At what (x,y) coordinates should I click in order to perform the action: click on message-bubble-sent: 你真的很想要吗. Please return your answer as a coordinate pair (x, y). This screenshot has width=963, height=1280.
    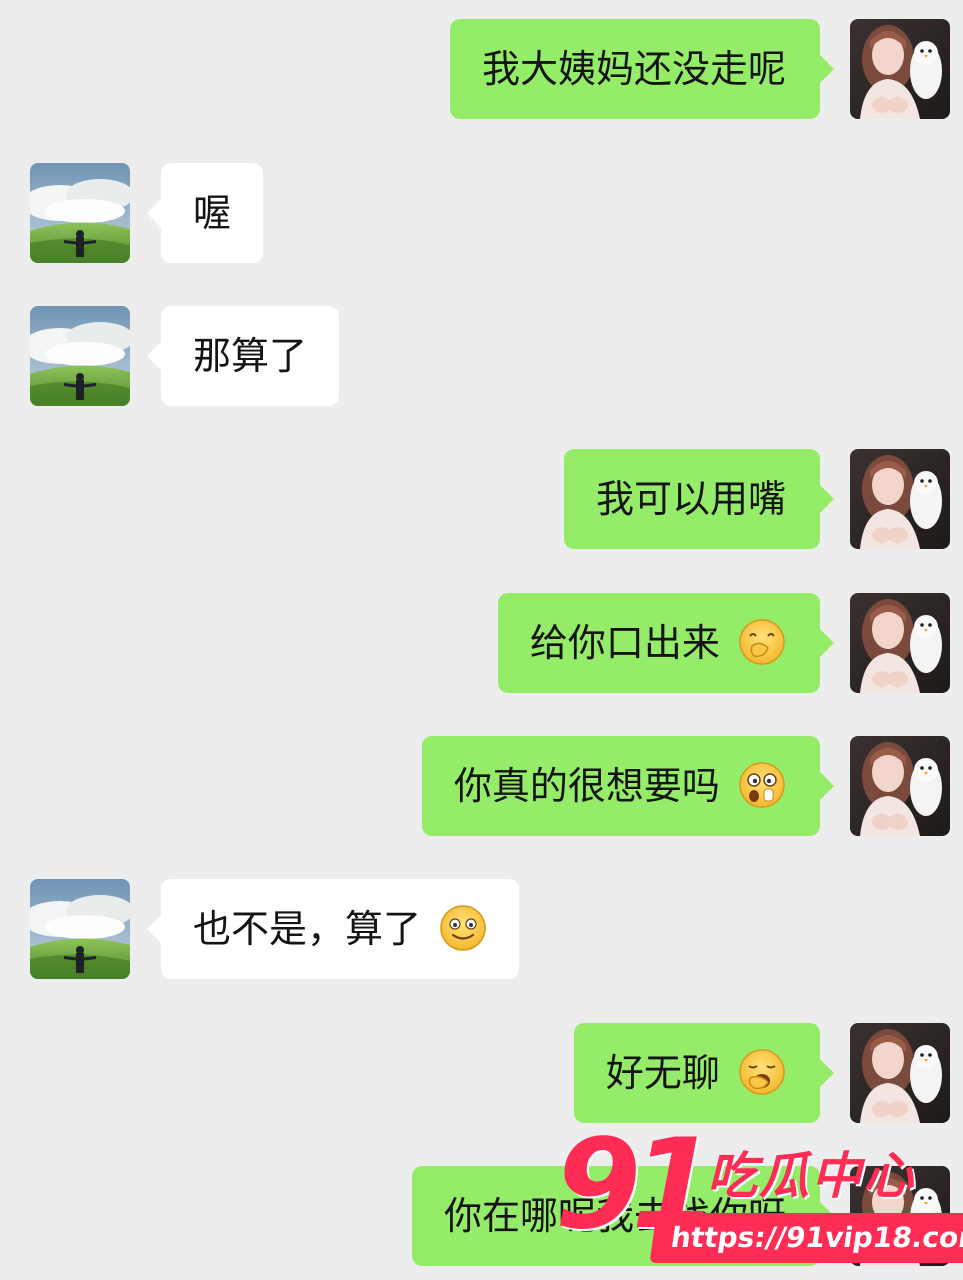
    Looking at the image, I should click on (628, 786).